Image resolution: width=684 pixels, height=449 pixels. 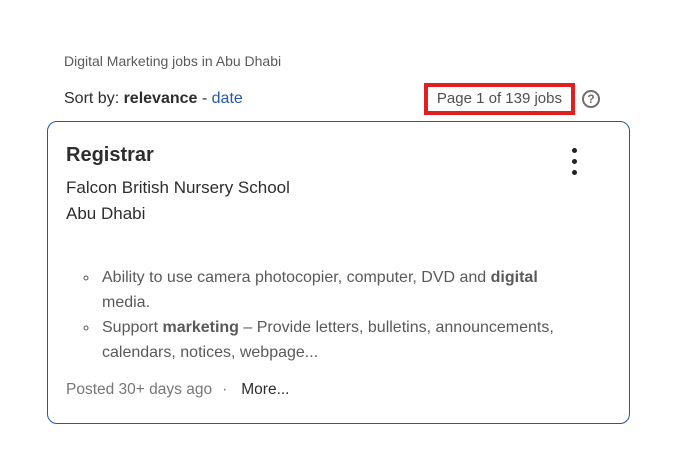 What do you see at coordinates (591, 99) in the screenshot?
I see `help-icon: ?` at bounding box center [591, 99].